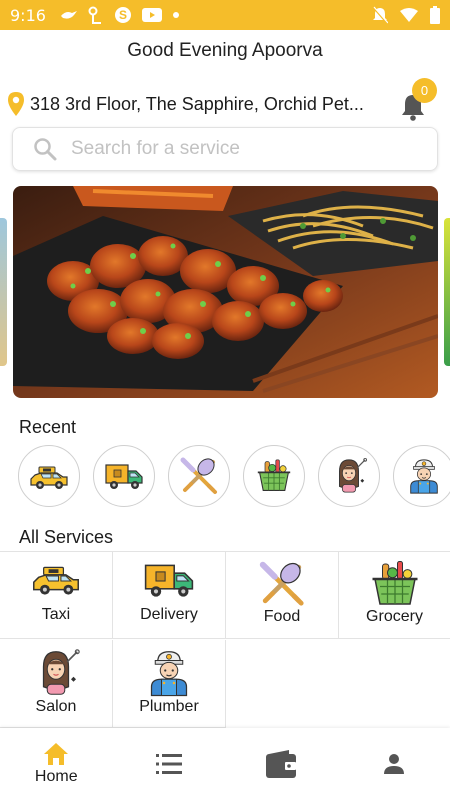 The image size is (450, 800). I want to click on profile-icon, so click(393, 764).